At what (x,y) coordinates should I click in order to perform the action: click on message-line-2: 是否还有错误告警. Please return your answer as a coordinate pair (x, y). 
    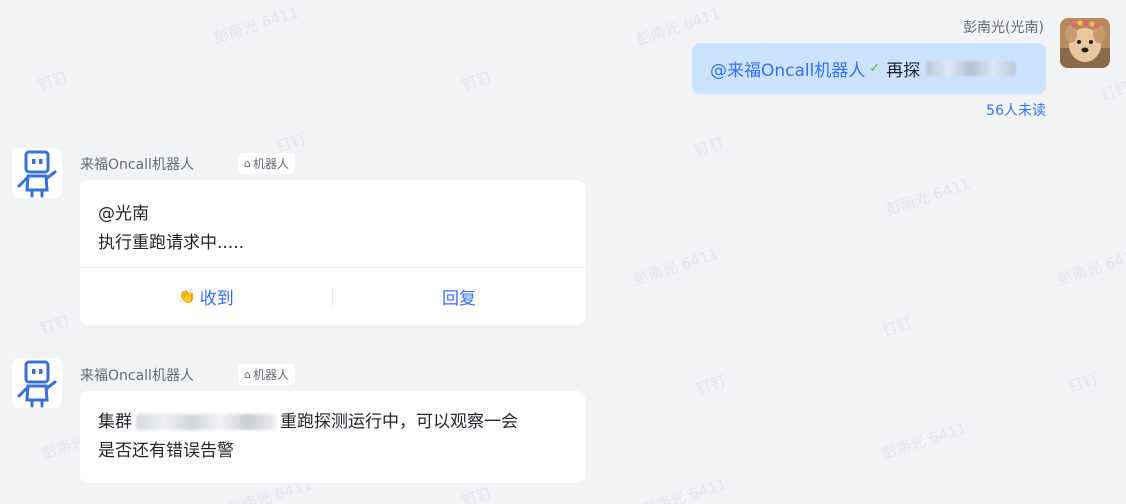
    Looking at the image, I should click on (166, 451).